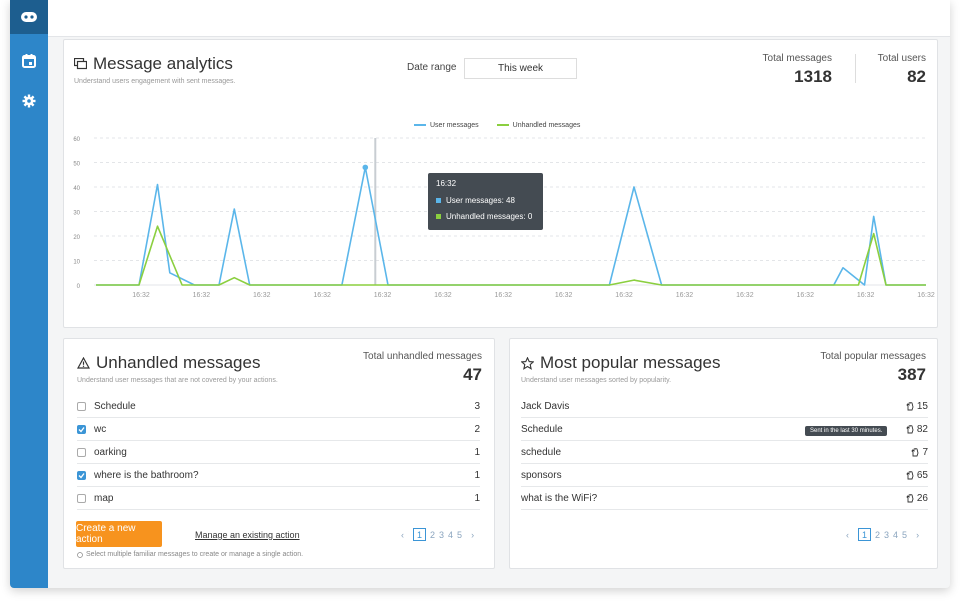 The image size is (960, 608). What do you see at coordinates (873, 368) in the screenshot?
I see `total-popular-kpi: Total popular messages 387` at bounding box center [873, 368].